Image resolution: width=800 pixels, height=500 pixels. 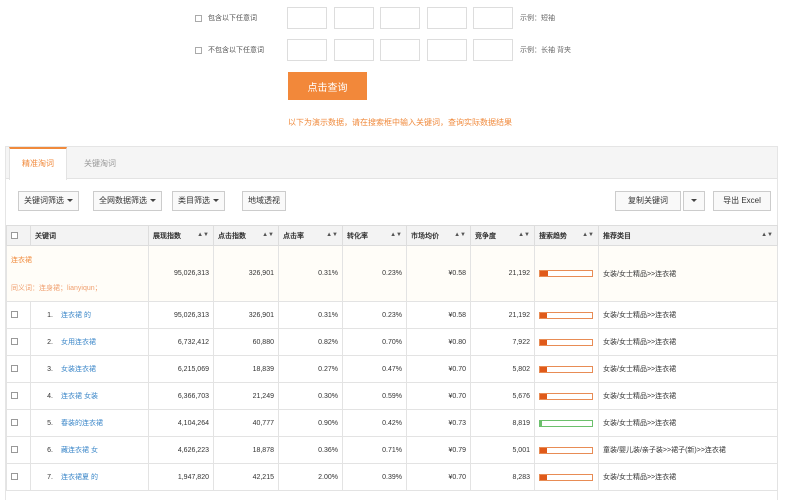 What do you see at coordinates (310, 423) in the screenshot?
I see `ctr-cell: 0.90%` at bounding box center [310, 423].